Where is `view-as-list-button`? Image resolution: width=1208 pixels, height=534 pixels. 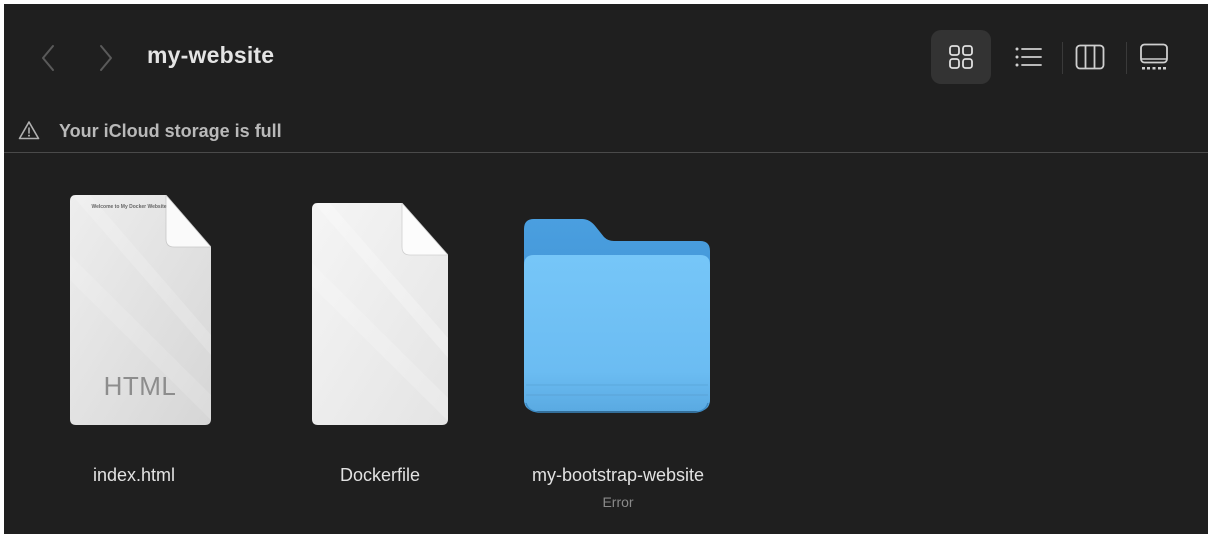
view-as-list-button is located at coordinates (1028, 57).